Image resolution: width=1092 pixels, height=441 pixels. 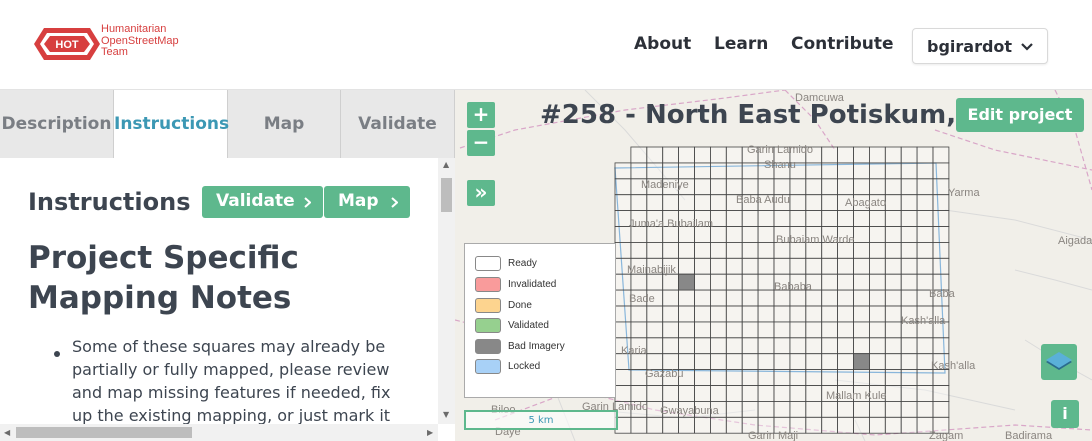 What do you see at coordinates (662, 44) in the screenshot?
I see `nav-about: About` at bounding box center [662, 44].